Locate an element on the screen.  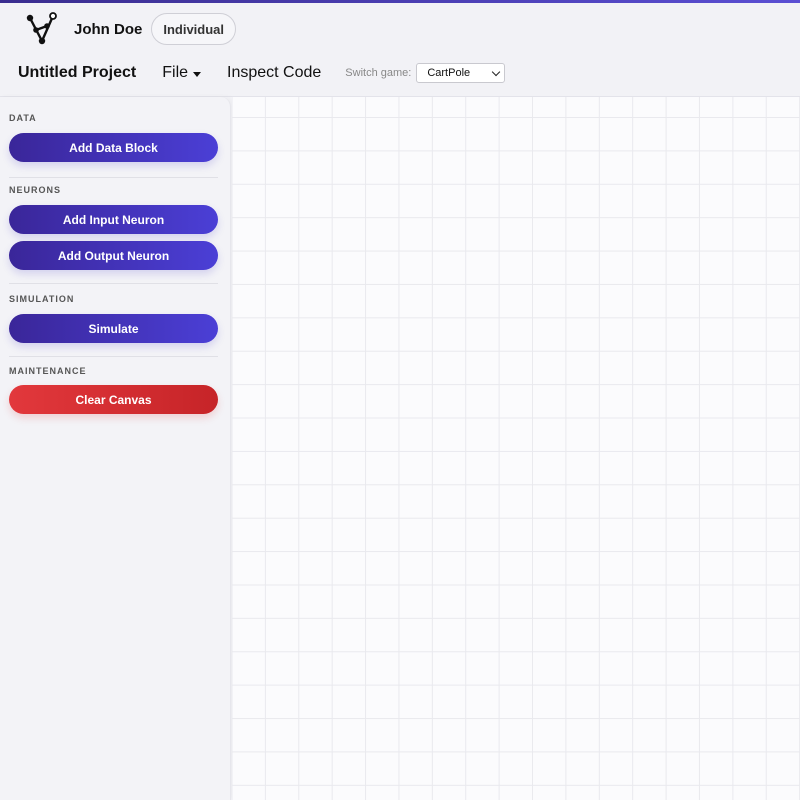
chevron-down-icon is located at coordinates (496, 71).